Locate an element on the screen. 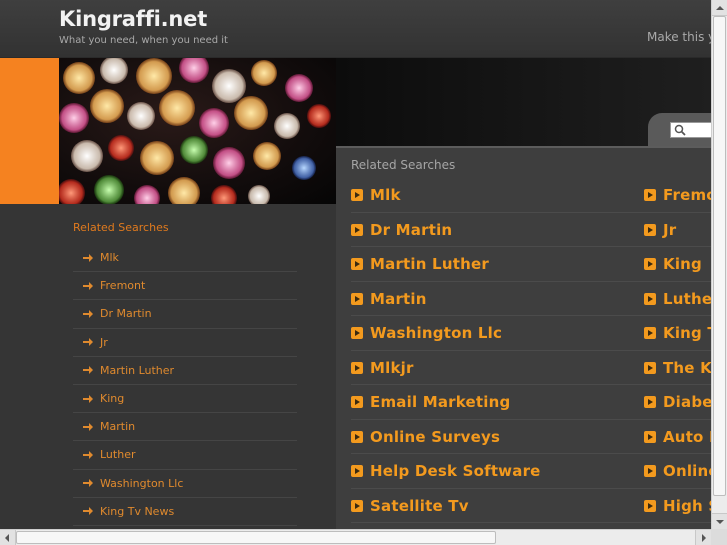 The width and height of the screenshot is (727, 545). sidebar-item-label: Martin is located at coordinates (118, 427).